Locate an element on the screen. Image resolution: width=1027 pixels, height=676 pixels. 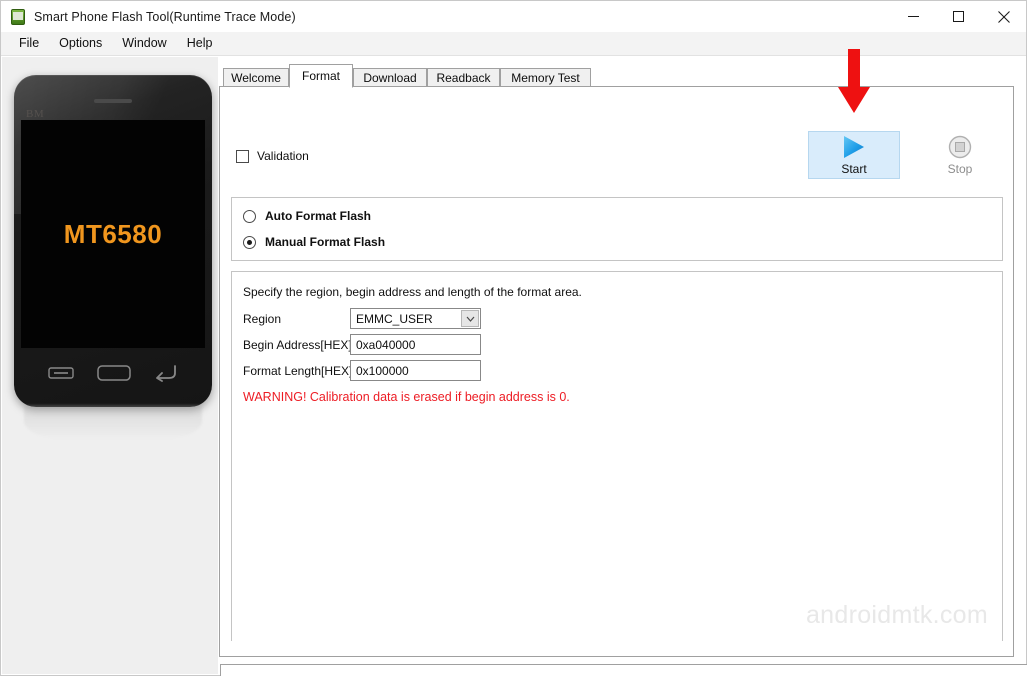
radio-manual-indicator is located at coordinates (249, 242).